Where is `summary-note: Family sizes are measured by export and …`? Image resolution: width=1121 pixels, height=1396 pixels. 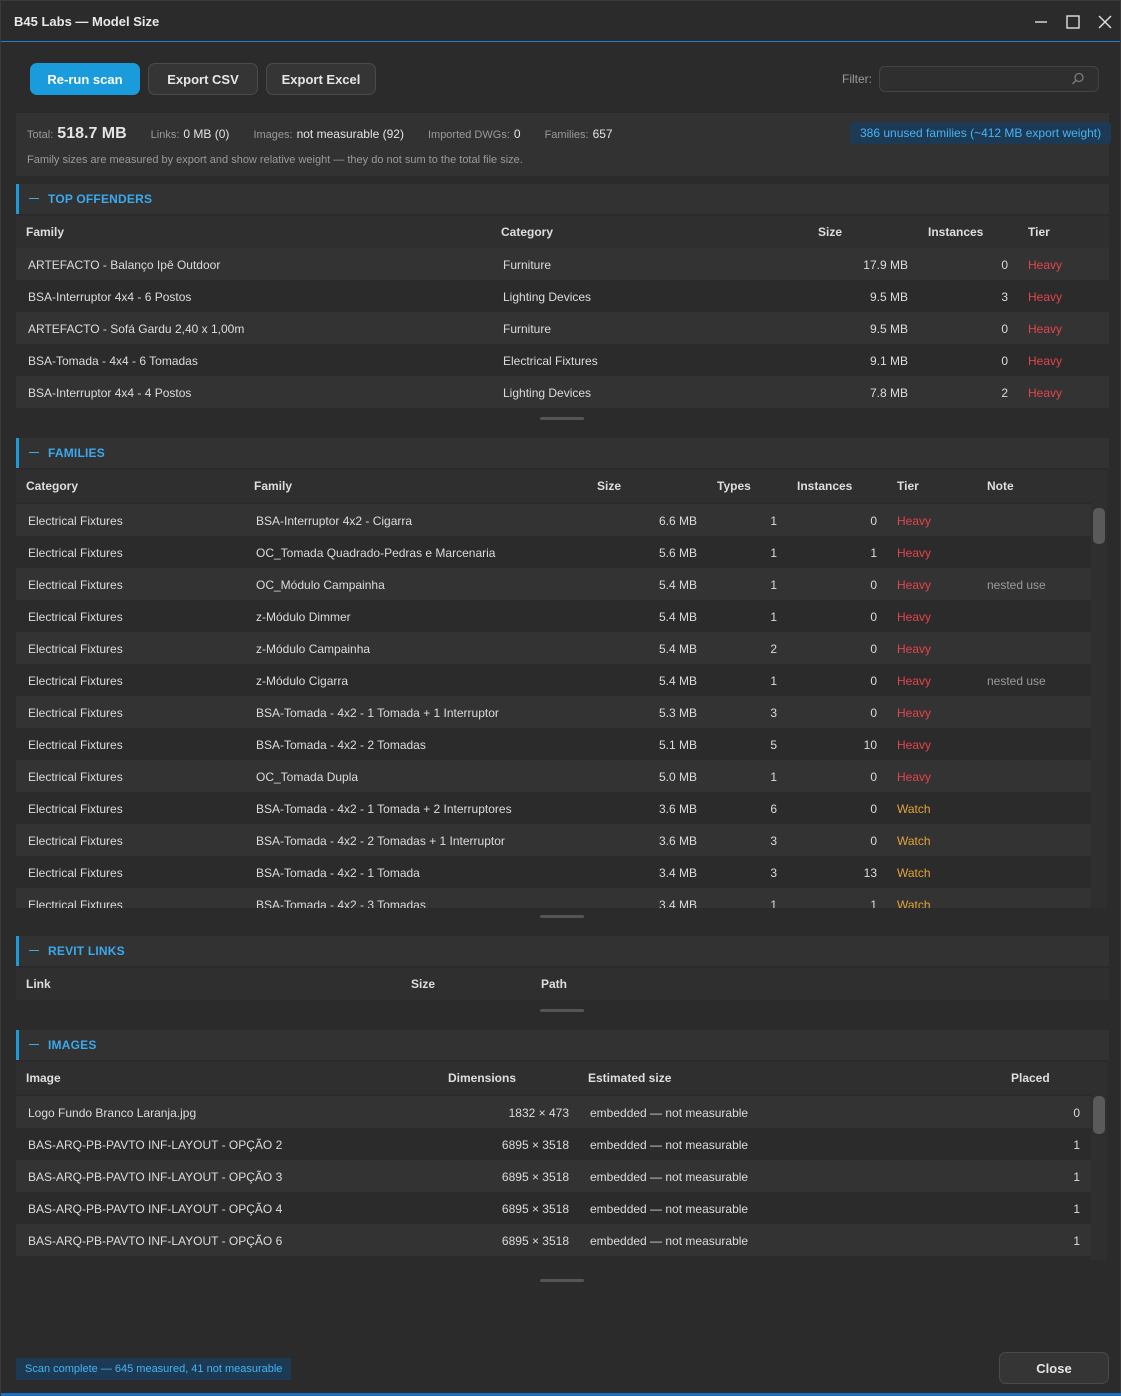
summary-note: Family sizes are measured by export and … is located at coordinates (275, 160).